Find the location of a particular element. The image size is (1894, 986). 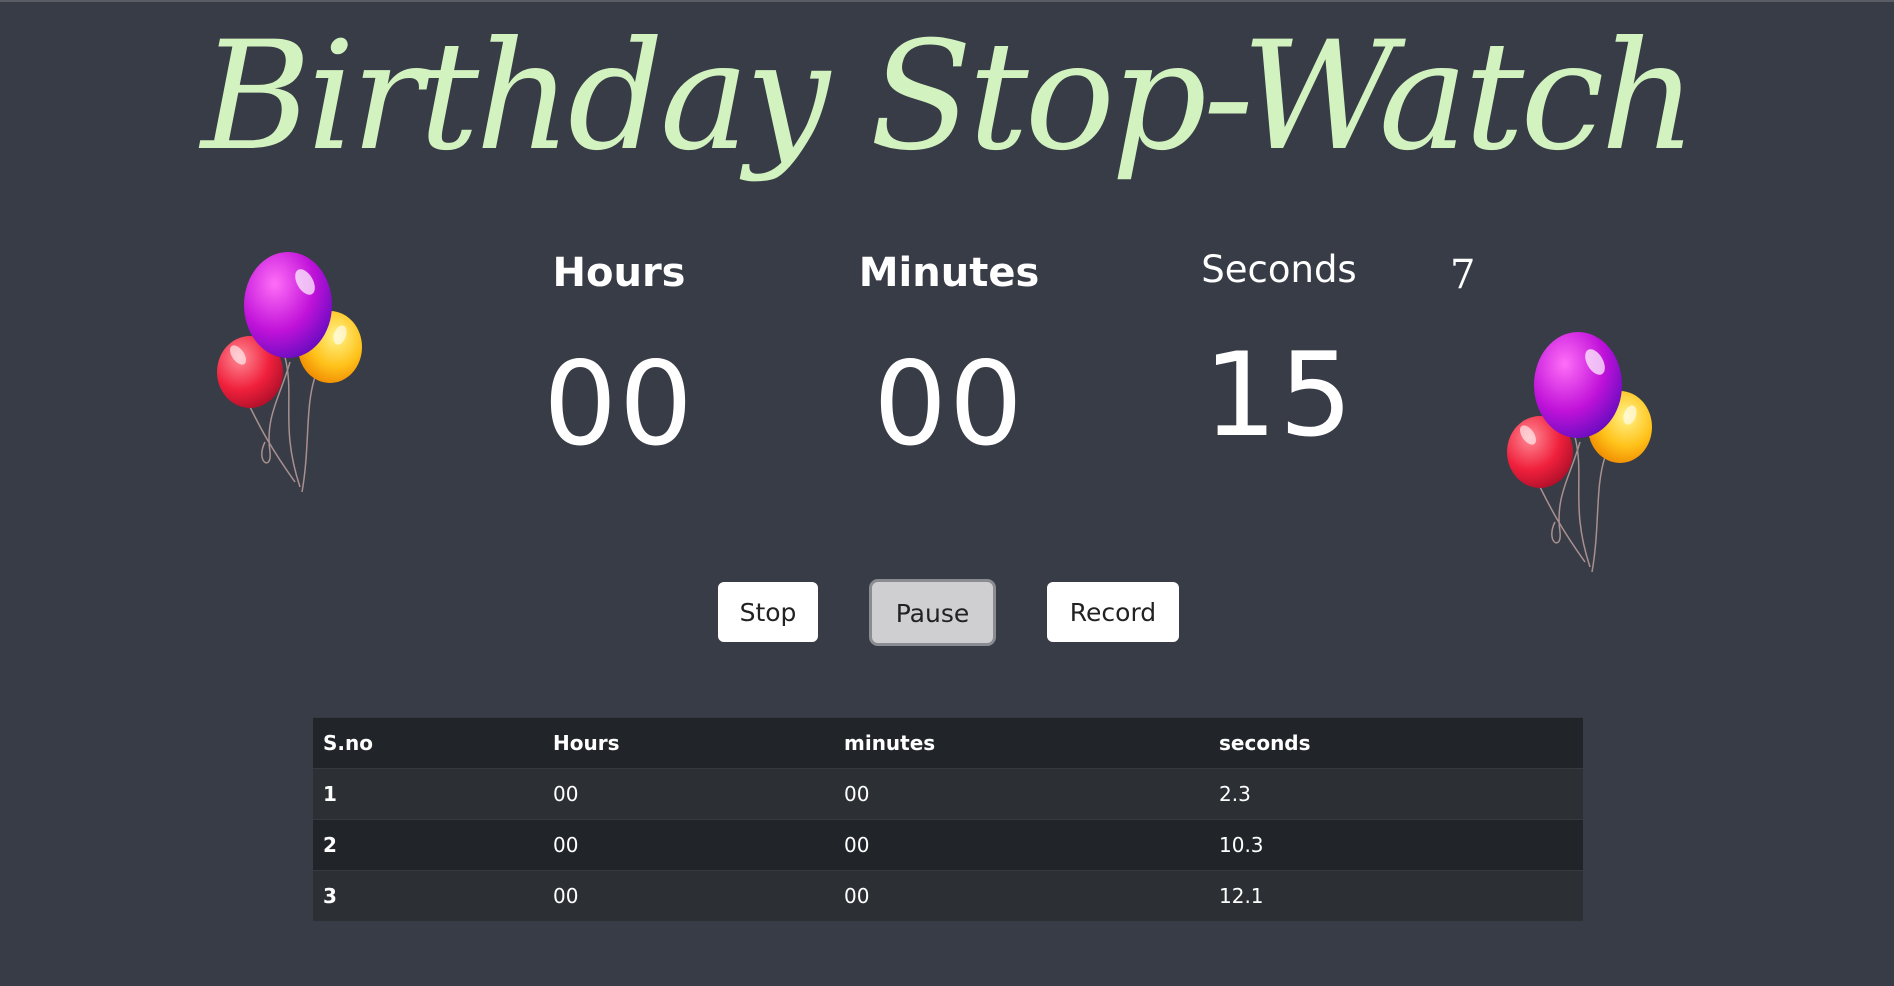

column-header-sno: S.no is located at coordinates (428, 743).